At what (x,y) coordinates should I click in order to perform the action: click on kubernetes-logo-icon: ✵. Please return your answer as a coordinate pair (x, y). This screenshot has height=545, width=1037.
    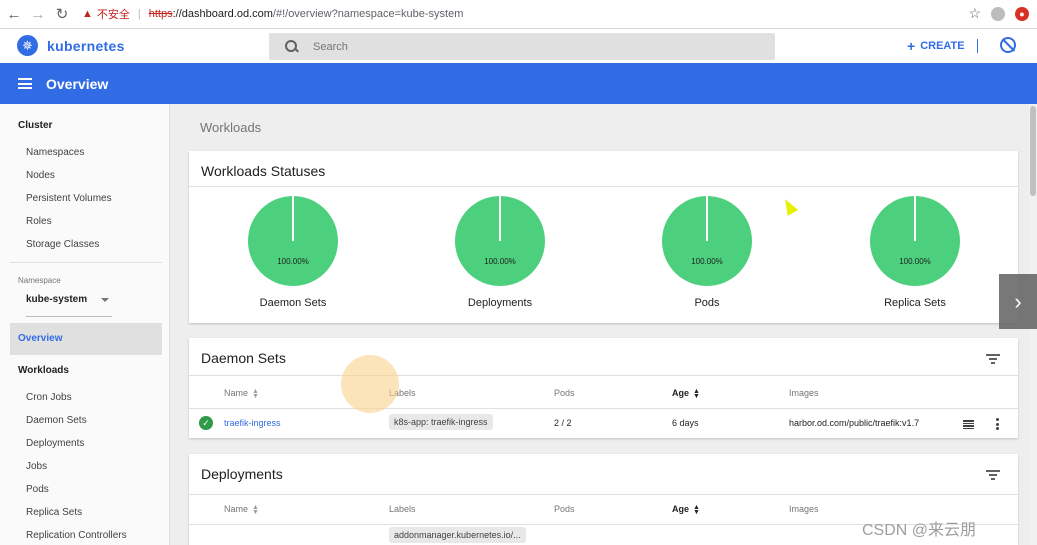
    Looking at the image, I should click on (27, 45).